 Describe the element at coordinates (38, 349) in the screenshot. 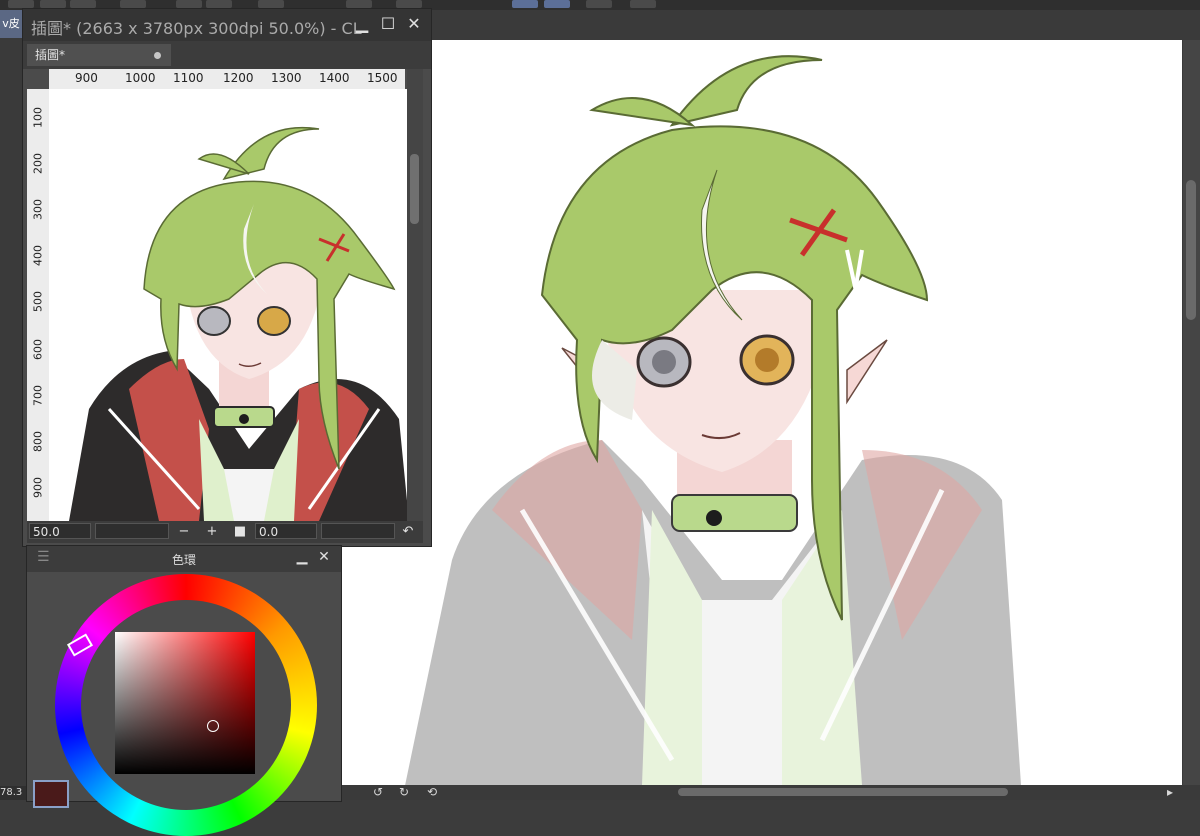

I see `ruler-tick: 600` at that location.